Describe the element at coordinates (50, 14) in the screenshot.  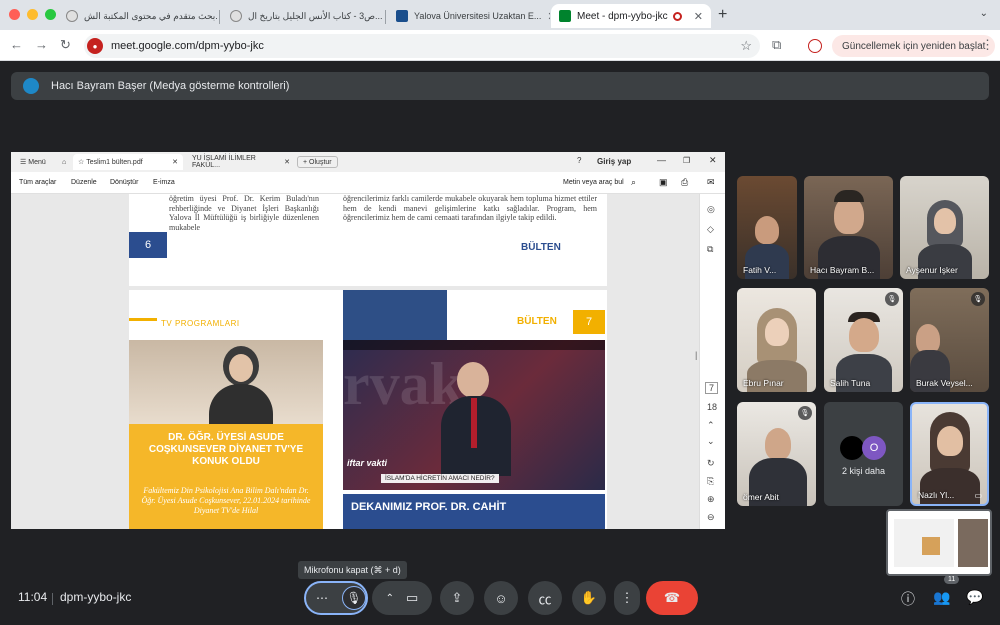
I see `maximize-window-button` at that location.